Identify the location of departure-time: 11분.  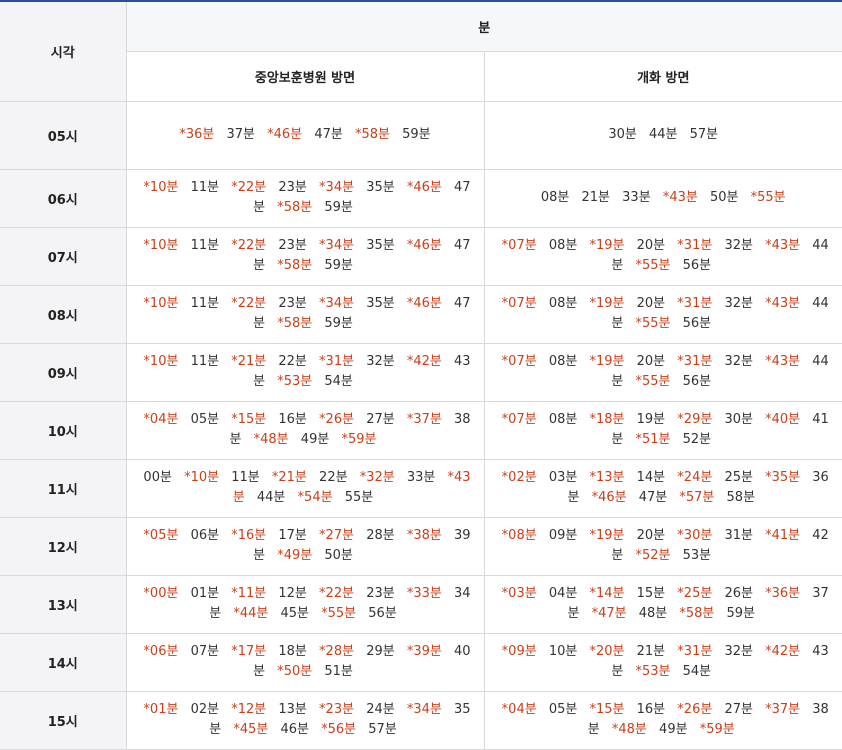
(205, 361).